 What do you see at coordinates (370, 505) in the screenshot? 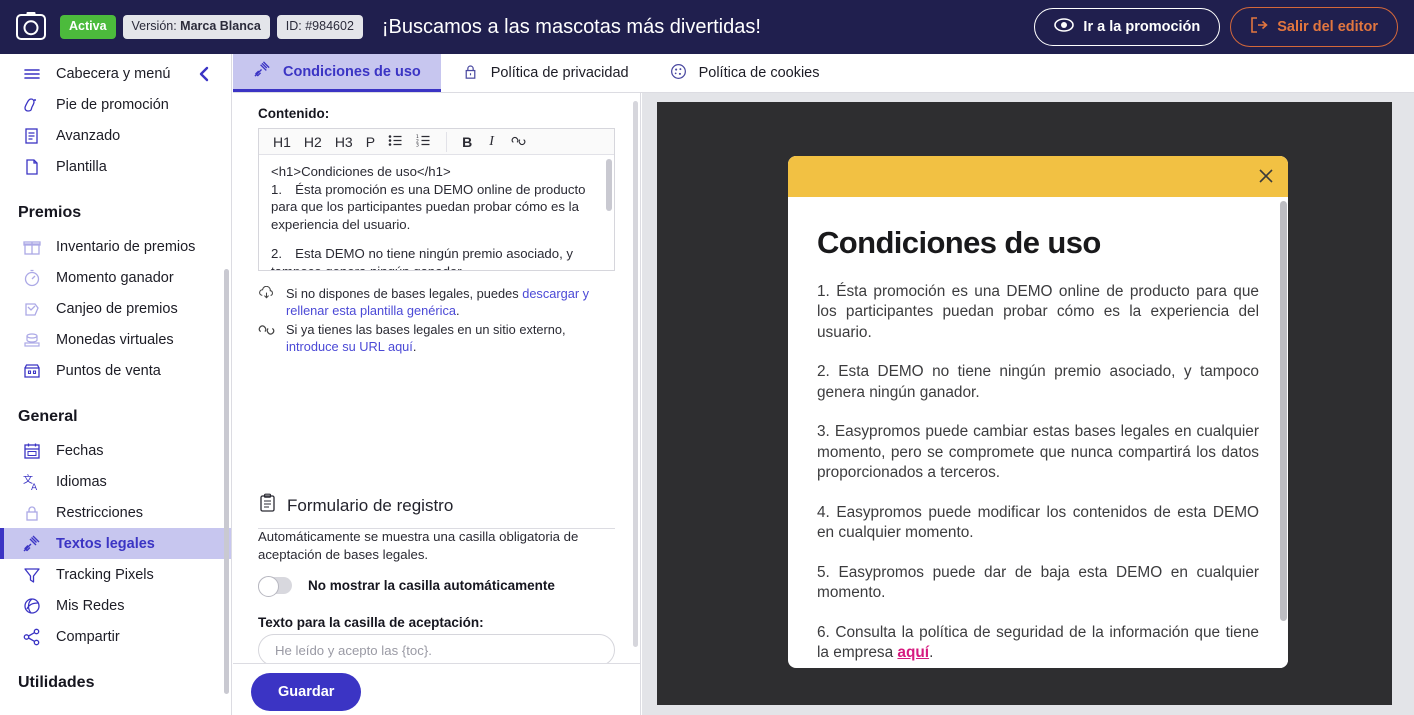
I see `section-title: Formulario de registro` at bounding box center [370, 505].